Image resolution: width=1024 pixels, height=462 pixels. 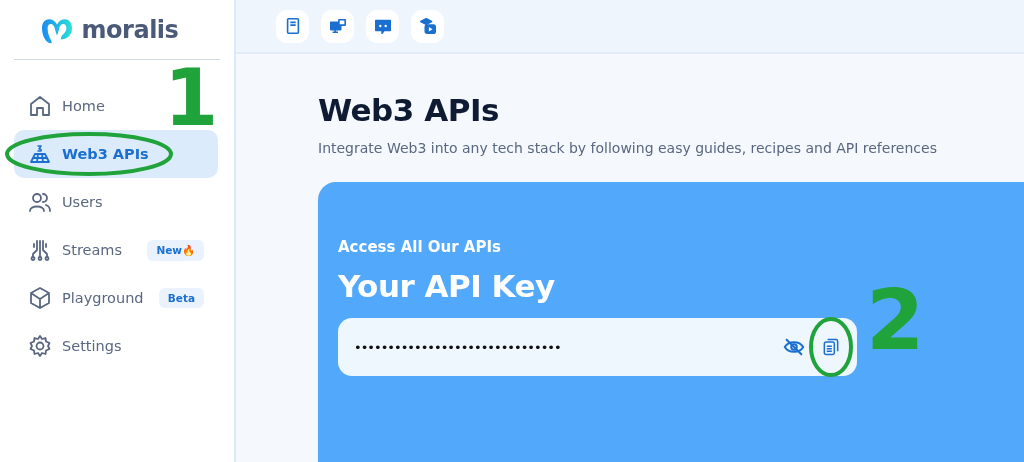 I want to click on sidebar-item: Home, so click(x=66, y=106).